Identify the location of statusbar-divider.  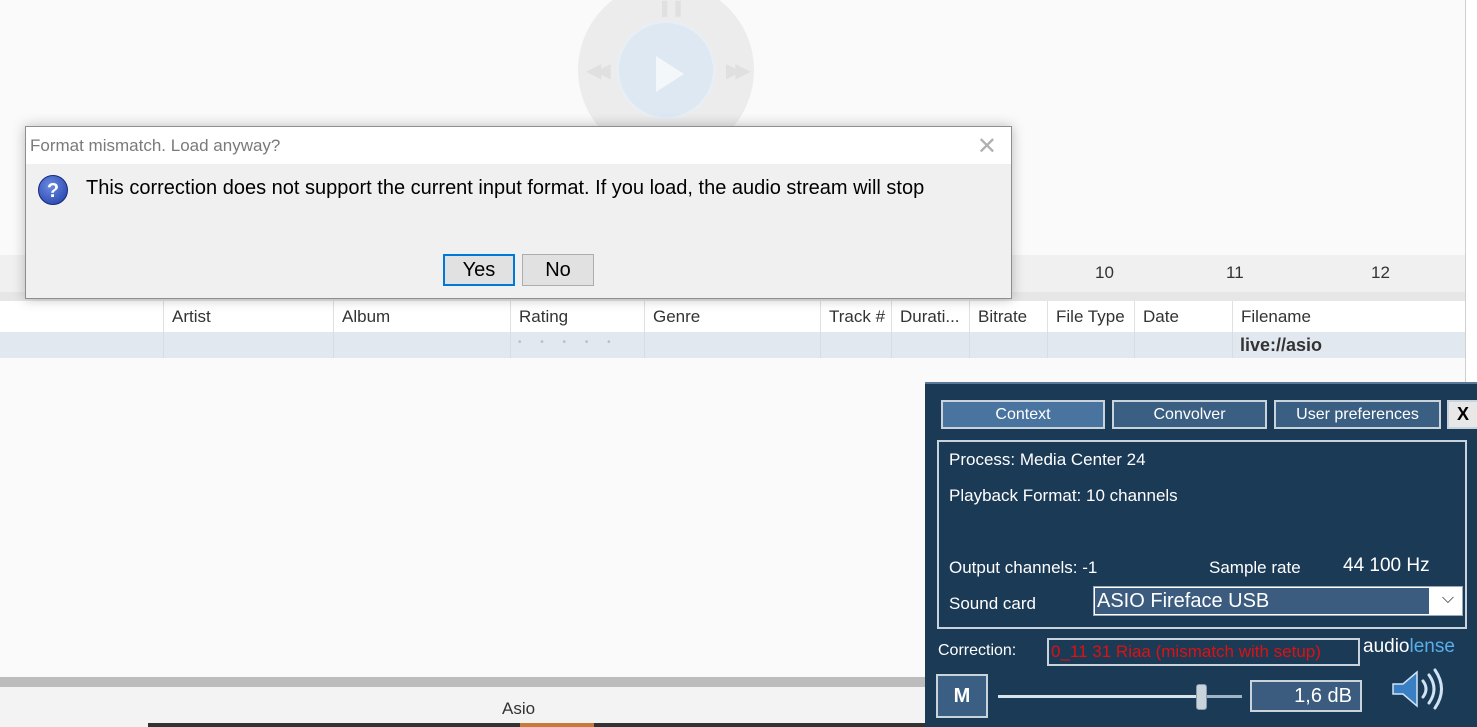
(465, 682).